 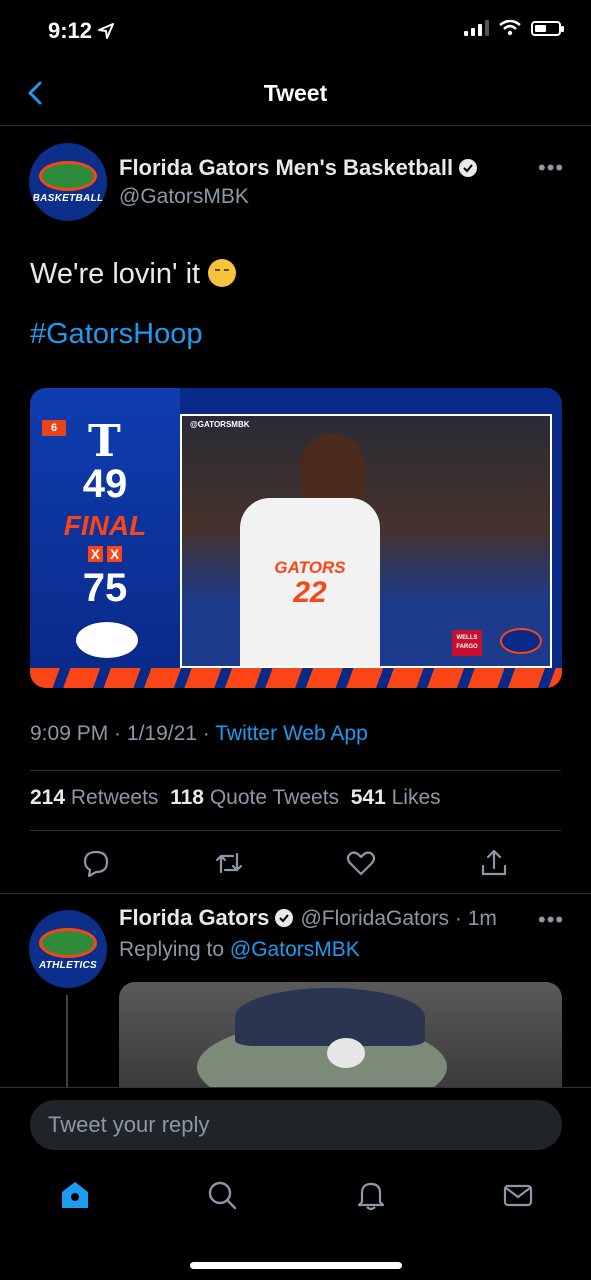 I want to click on more-options-icon: •••, so click(x=551, y=168).